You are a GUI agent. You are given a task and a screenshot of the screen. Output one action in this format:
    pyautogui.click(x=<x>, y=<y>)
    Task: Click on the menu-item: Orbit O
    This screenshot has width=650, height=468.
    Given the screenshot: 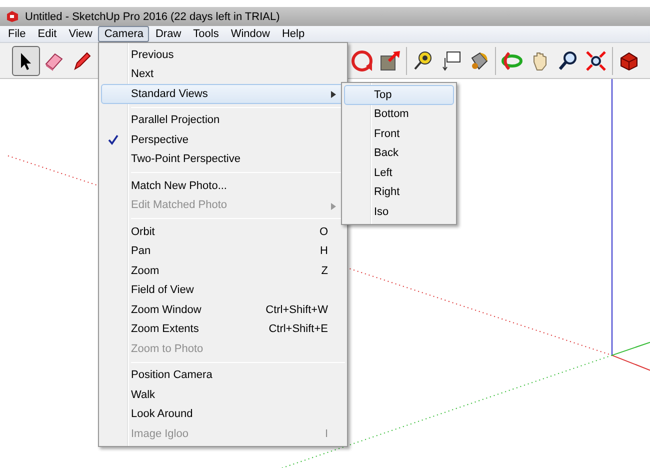 What is the action you would take?
    pyautogui.click(x=223, y=232)
    